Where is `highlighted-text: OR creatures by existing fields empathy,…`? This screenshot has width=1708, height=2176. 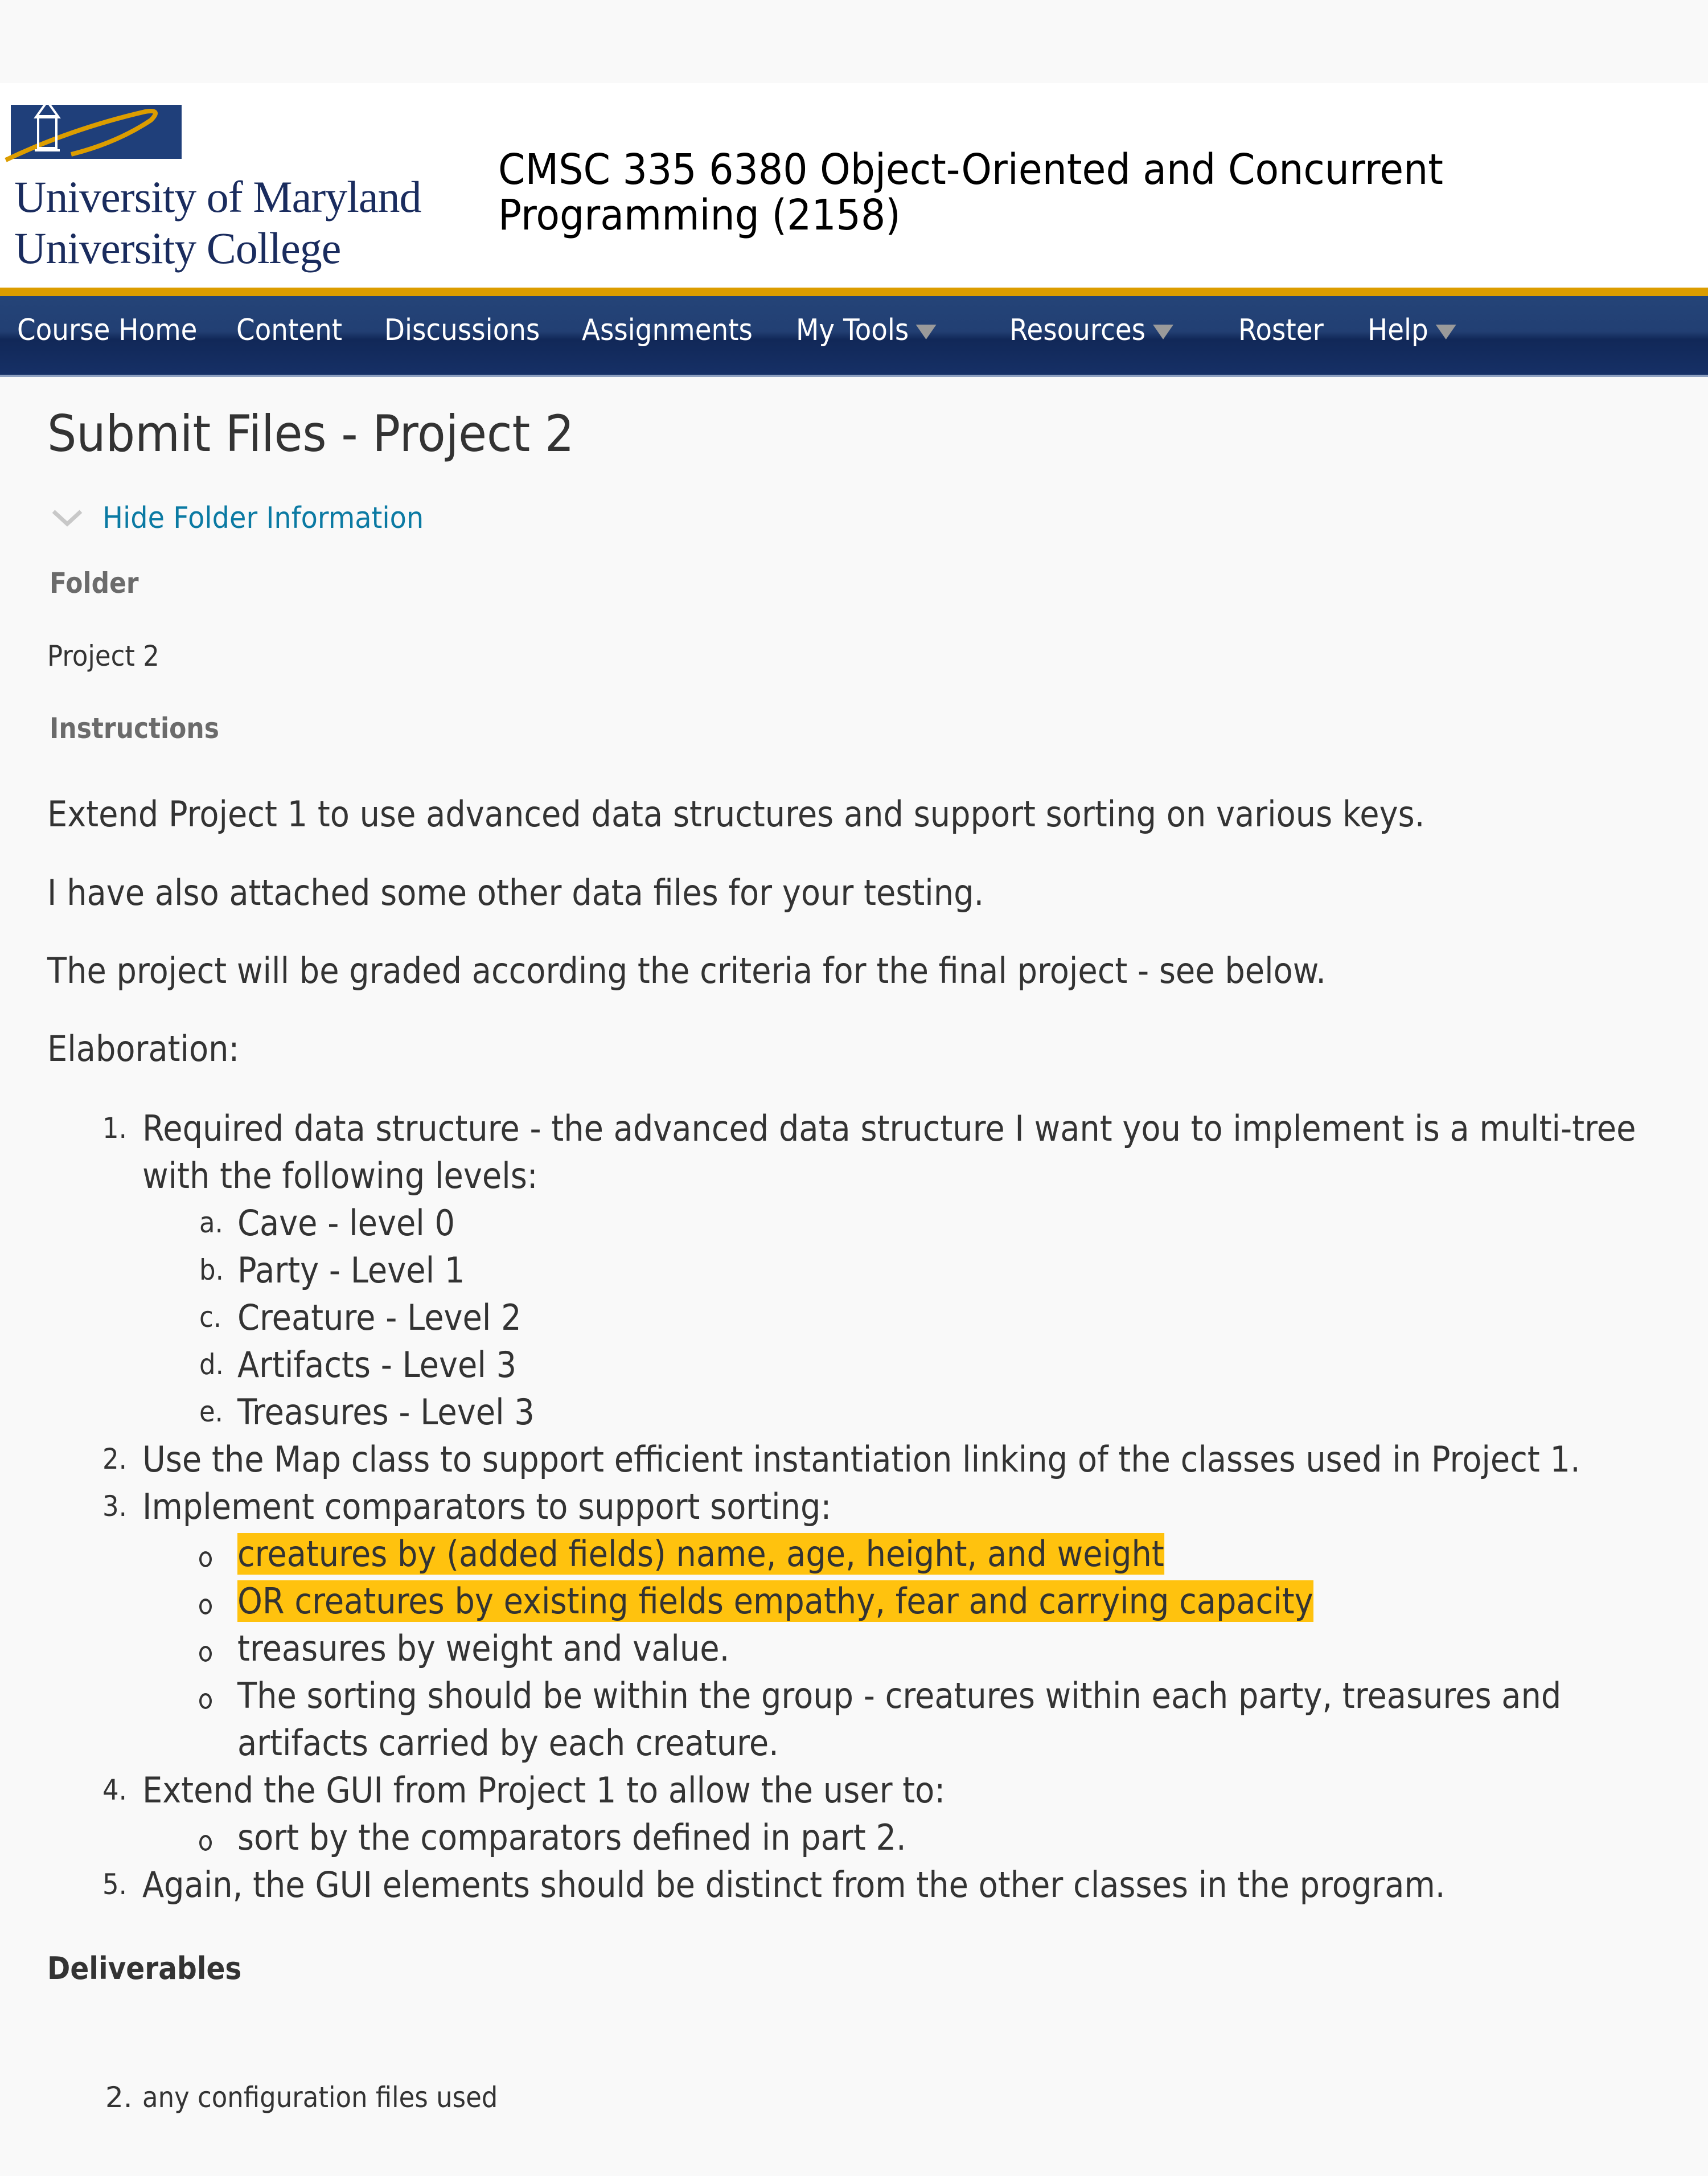 highlighted-text: OR creatures by existing fields empathy,… is located at coordinates (775, 1601).